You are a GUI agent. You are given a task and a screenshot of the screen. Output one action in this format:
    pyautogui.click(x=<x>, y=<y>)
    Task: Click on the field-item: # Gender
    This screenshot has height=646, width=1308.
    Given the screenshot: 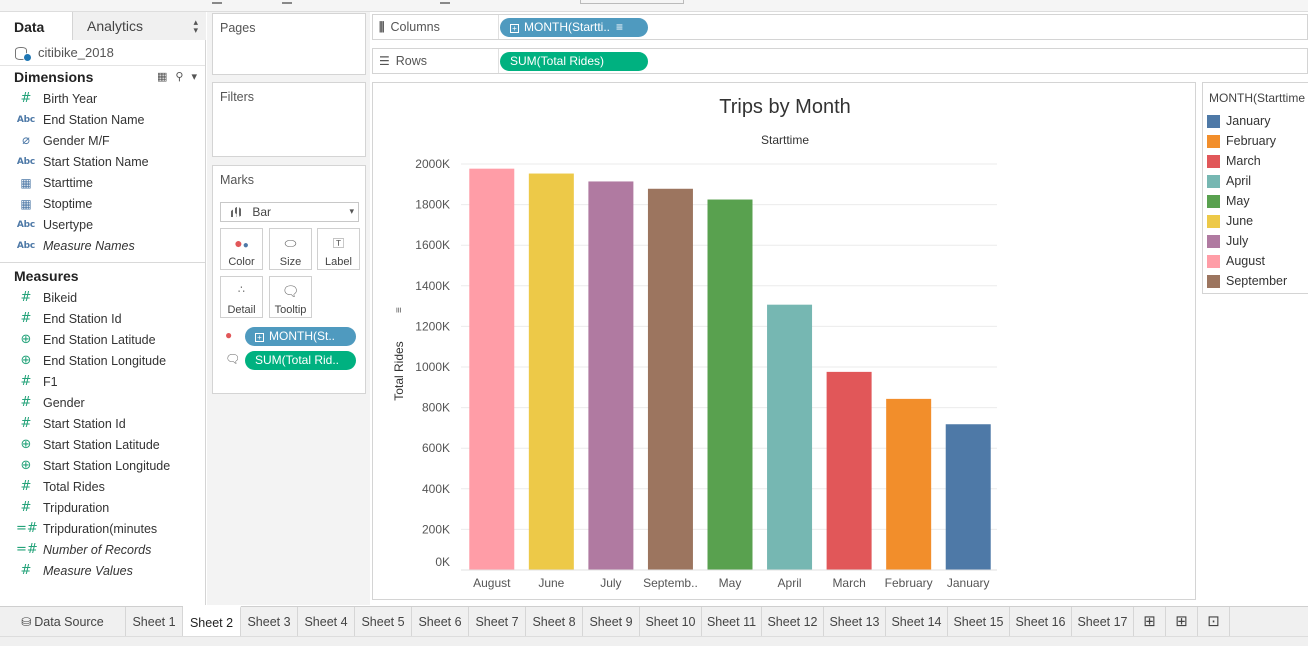 What is the action you would take?
    pyautogui.click(x=102, y=402)
    